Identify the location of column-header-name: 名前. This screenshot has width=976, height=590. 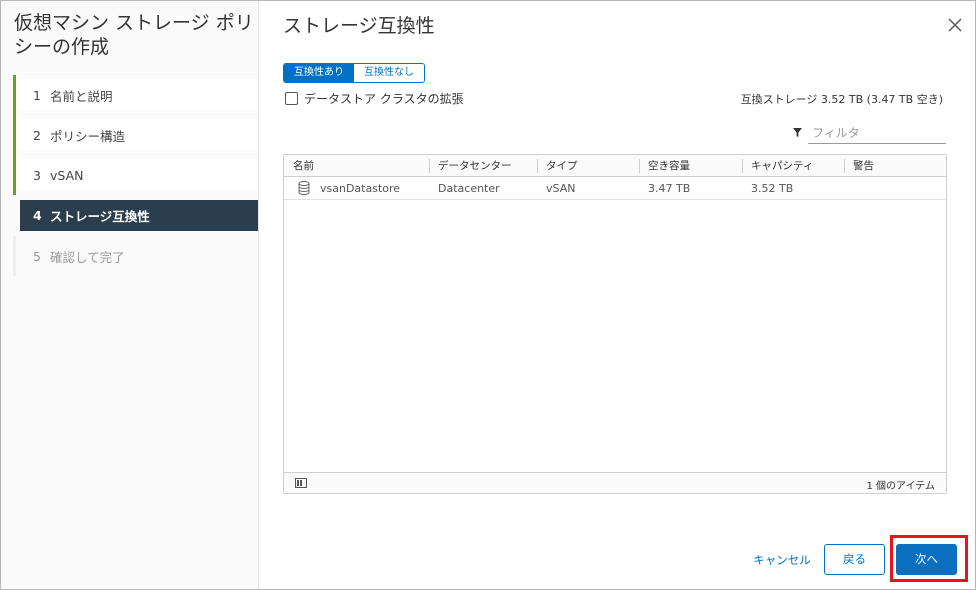
(356, 165).